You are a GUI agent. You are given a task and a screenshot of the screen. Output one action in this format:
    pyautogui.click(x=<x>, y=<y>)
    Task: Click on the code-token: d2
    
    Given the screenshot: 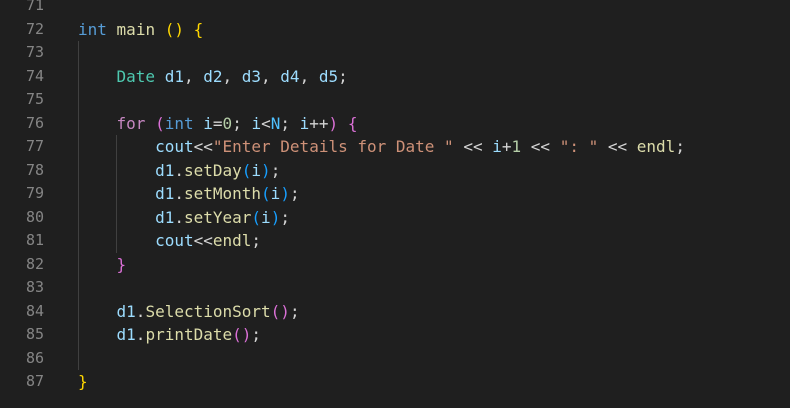 What is the action you would take?
    pyautogui.click(x=213, y=76)
    